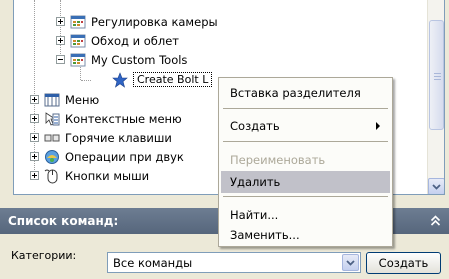  Describe the element at coordinates (124, 156) in the screenshot. I see `tree-node-label: Операции при двук` at that location.